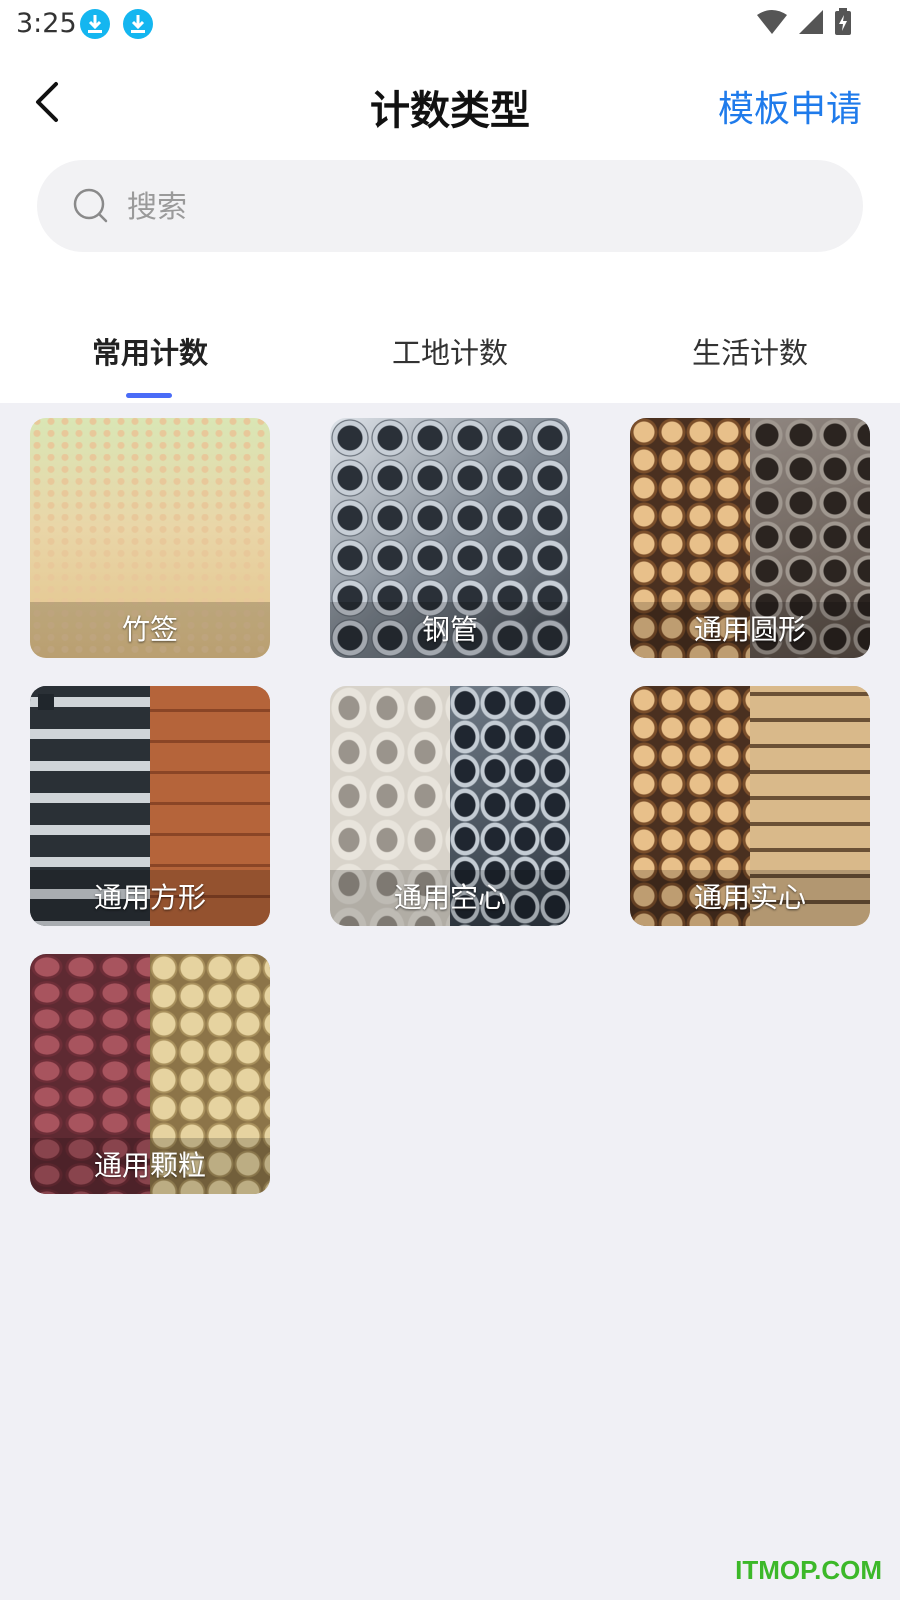 The width and height of the screenshot is (900, 1600). I want to click on card-label: 通用方形, so click(149, 897).